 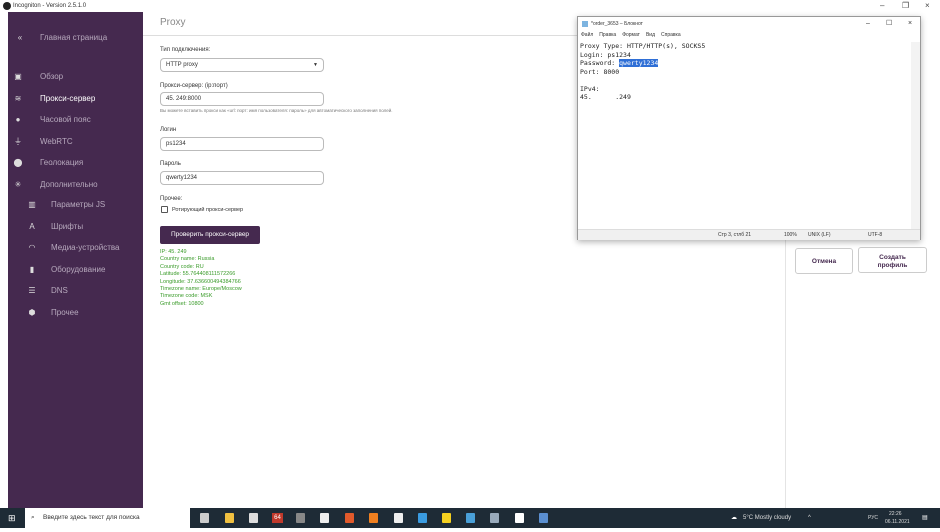 What do you see at coordinates (242, 99) in the screenshot?
I see `proxy-input: 45. 249:8000` at bounding box center [242, 99].